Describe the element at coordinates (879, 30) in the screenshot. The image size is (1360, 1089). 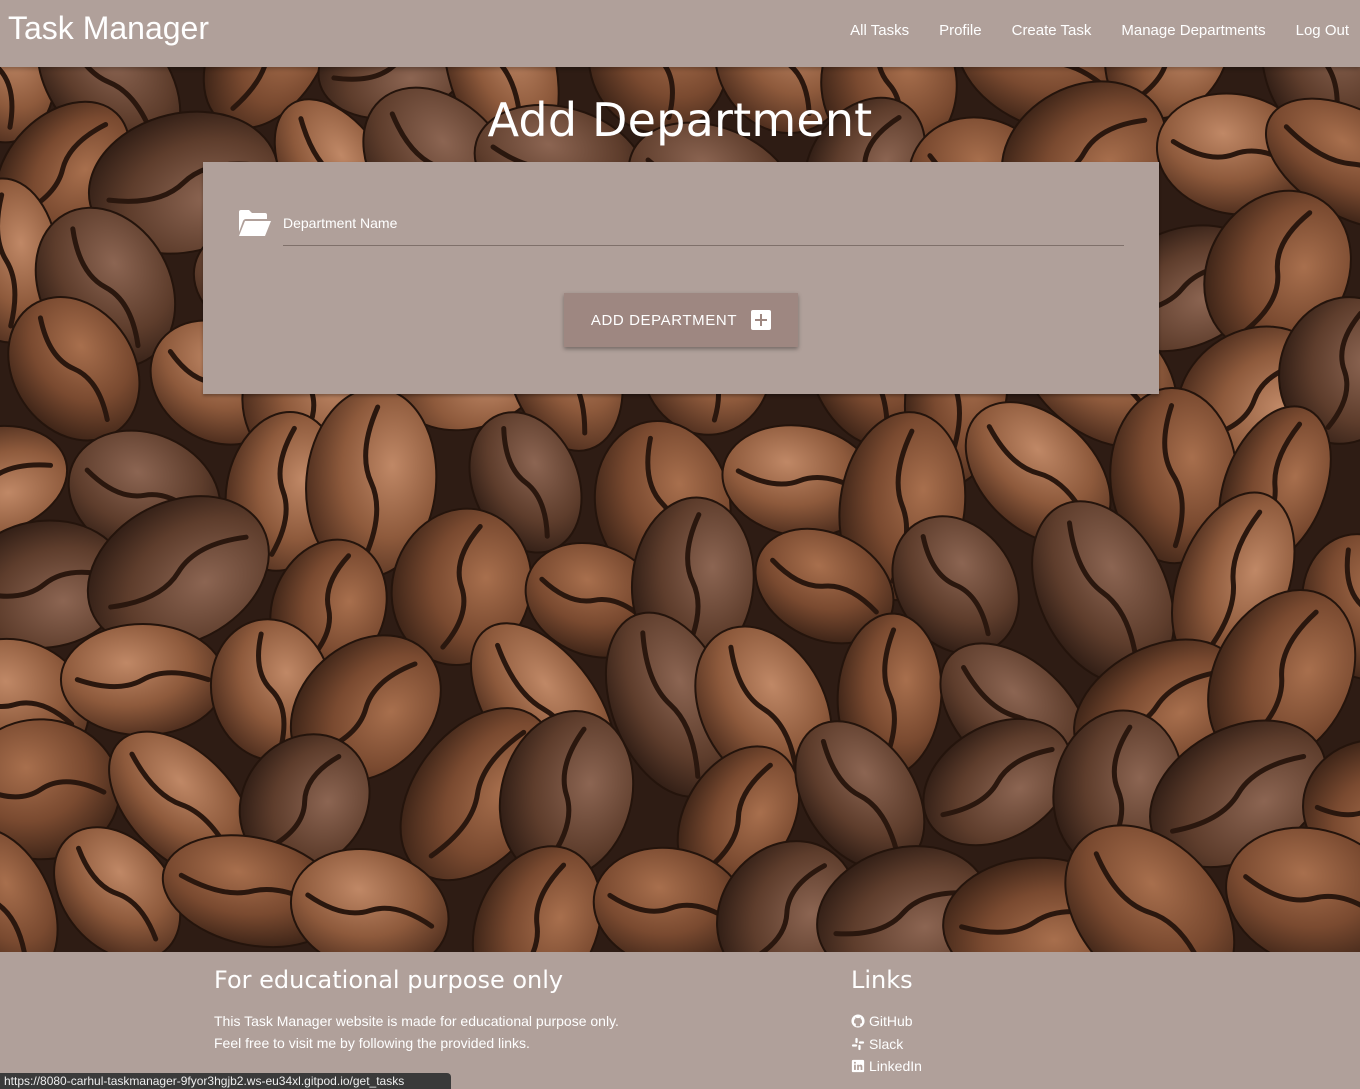
I see `nav-all-tasks: All Tasks` at that location.